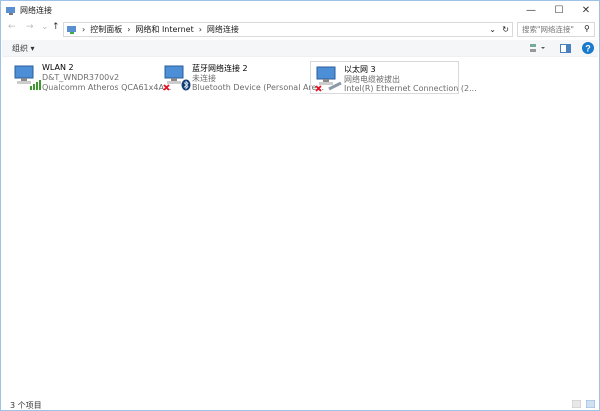  What do you see at coordinates (71, 30) in the screenshot?
I see `control-panel-icon` at bounding box center [71, 30].